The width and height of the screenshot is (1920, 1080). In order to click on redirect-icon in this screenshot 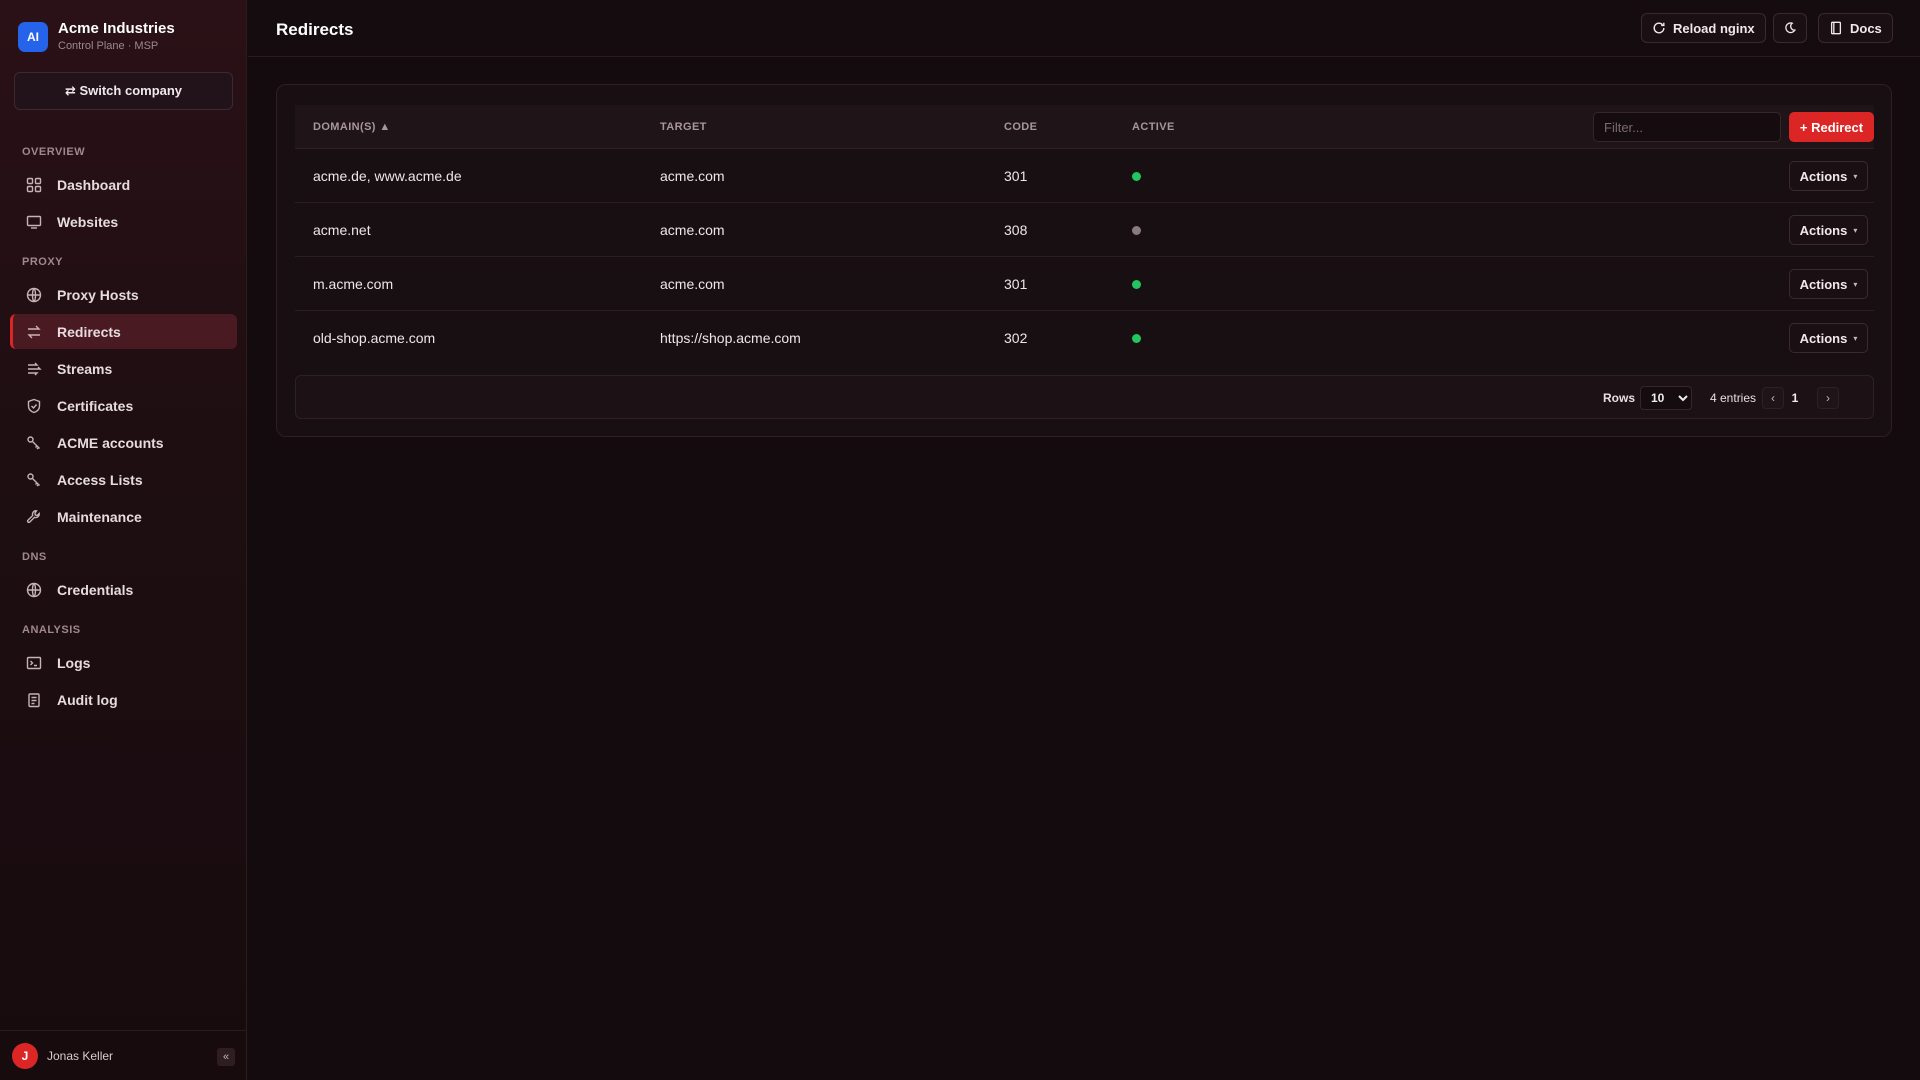, I will do `click(34, 332)`.